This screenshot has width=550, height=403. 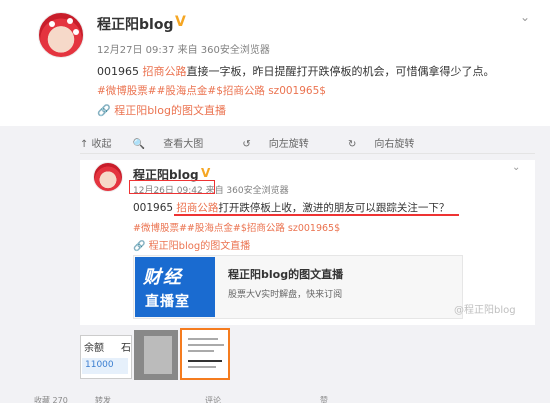 I want to click on post-text: 001965 招商公路直接一字板，昨日提醒打开跌停板的机会，可惜偶拿得少了点。, so click(x=296, y=71).